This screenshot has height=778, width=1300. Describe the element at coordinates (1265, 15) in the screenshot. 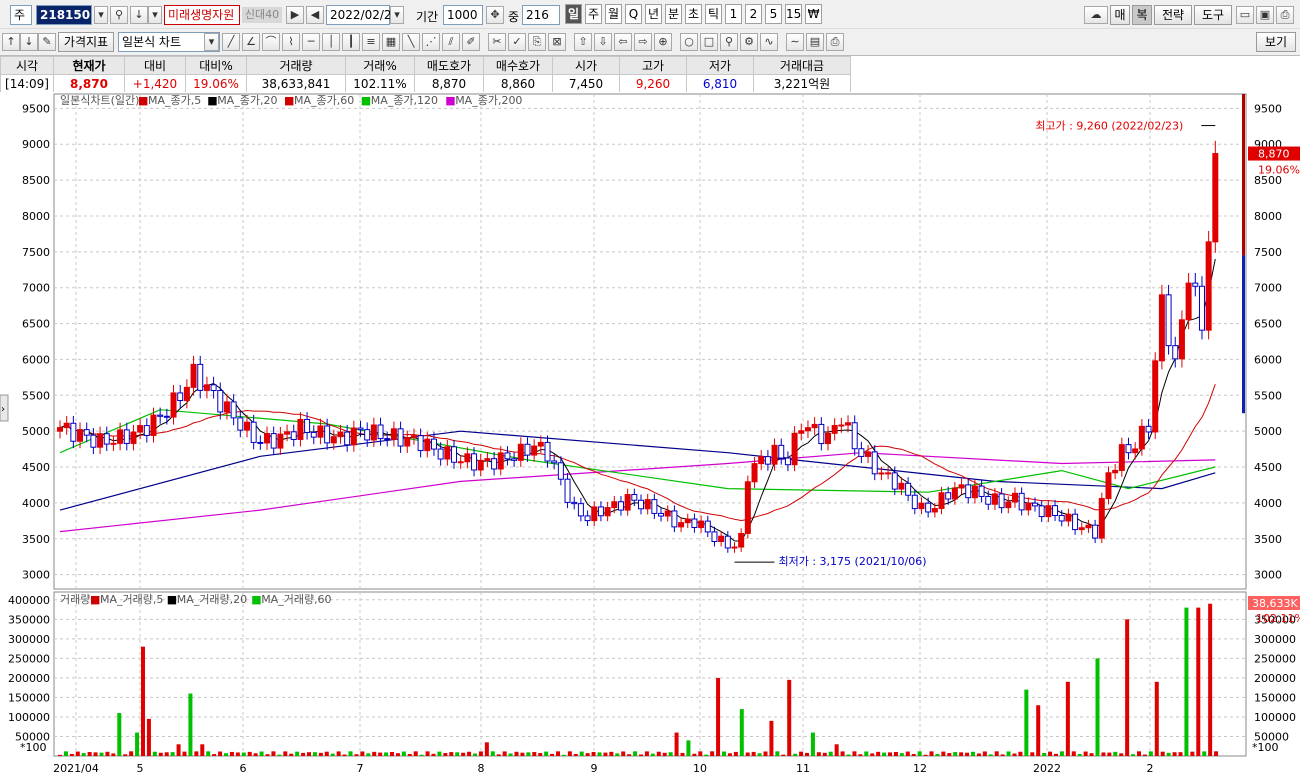

I see `save-icon: ▣` at that location.